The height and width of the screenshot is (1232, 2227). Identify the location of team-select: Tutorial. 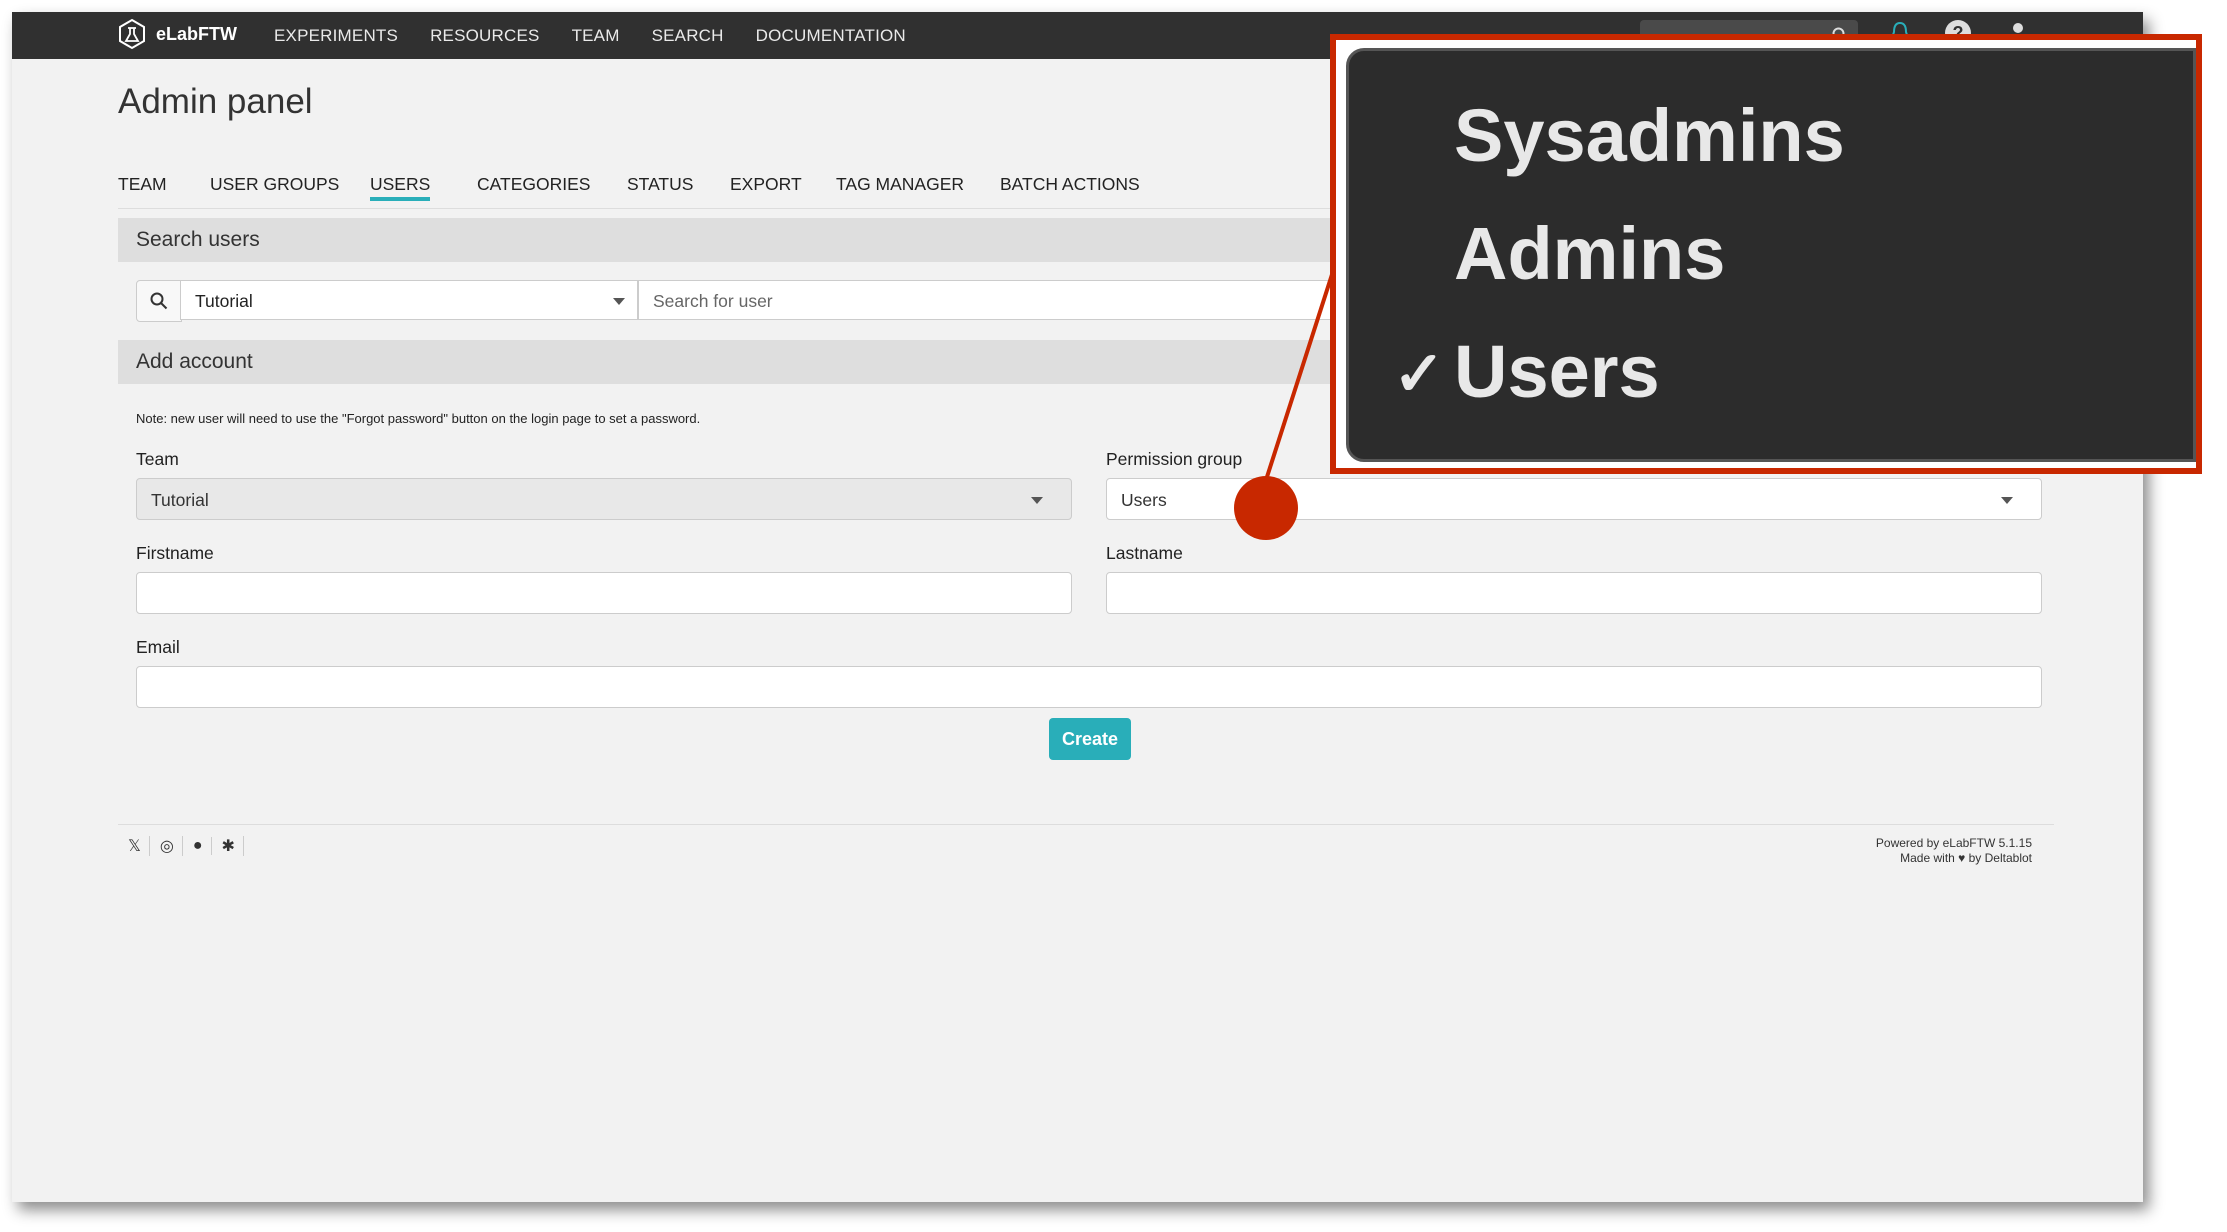
(604, 499).